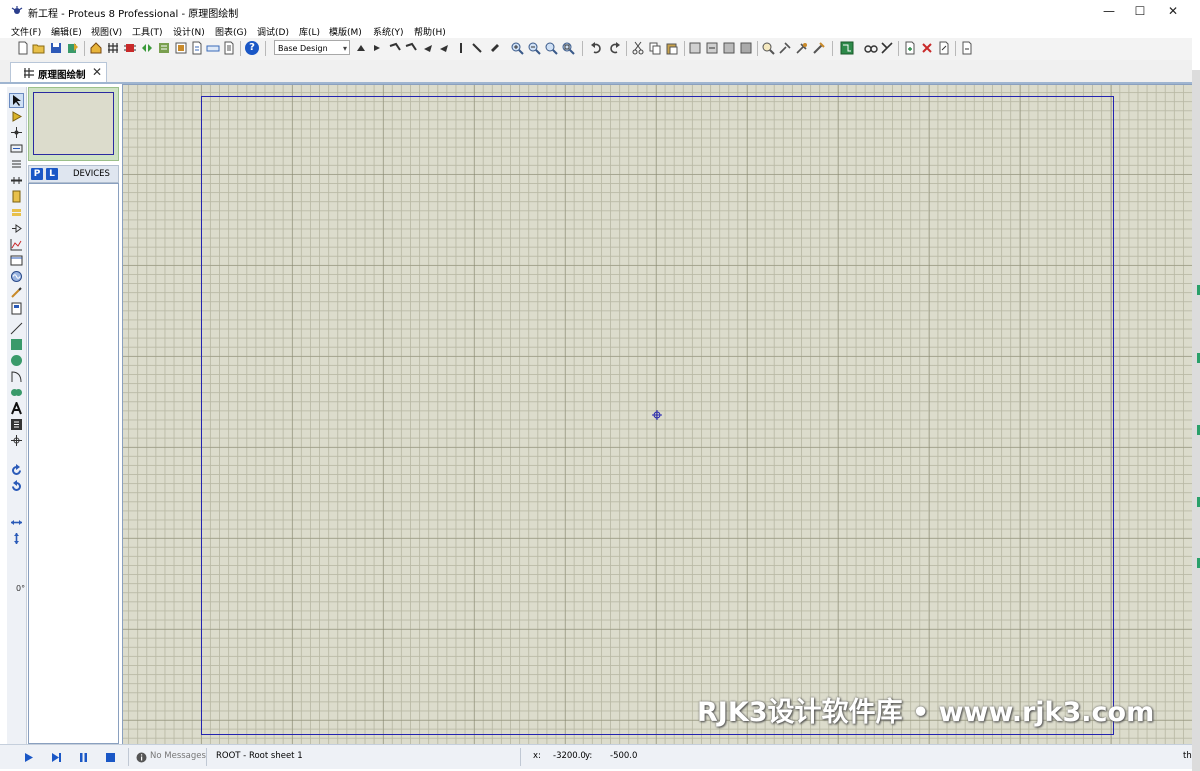 The image size is (1200, 771). Describe the element at coordinates (178, 756) in the screenshot. I see `messages-status: No Messages` at that location.